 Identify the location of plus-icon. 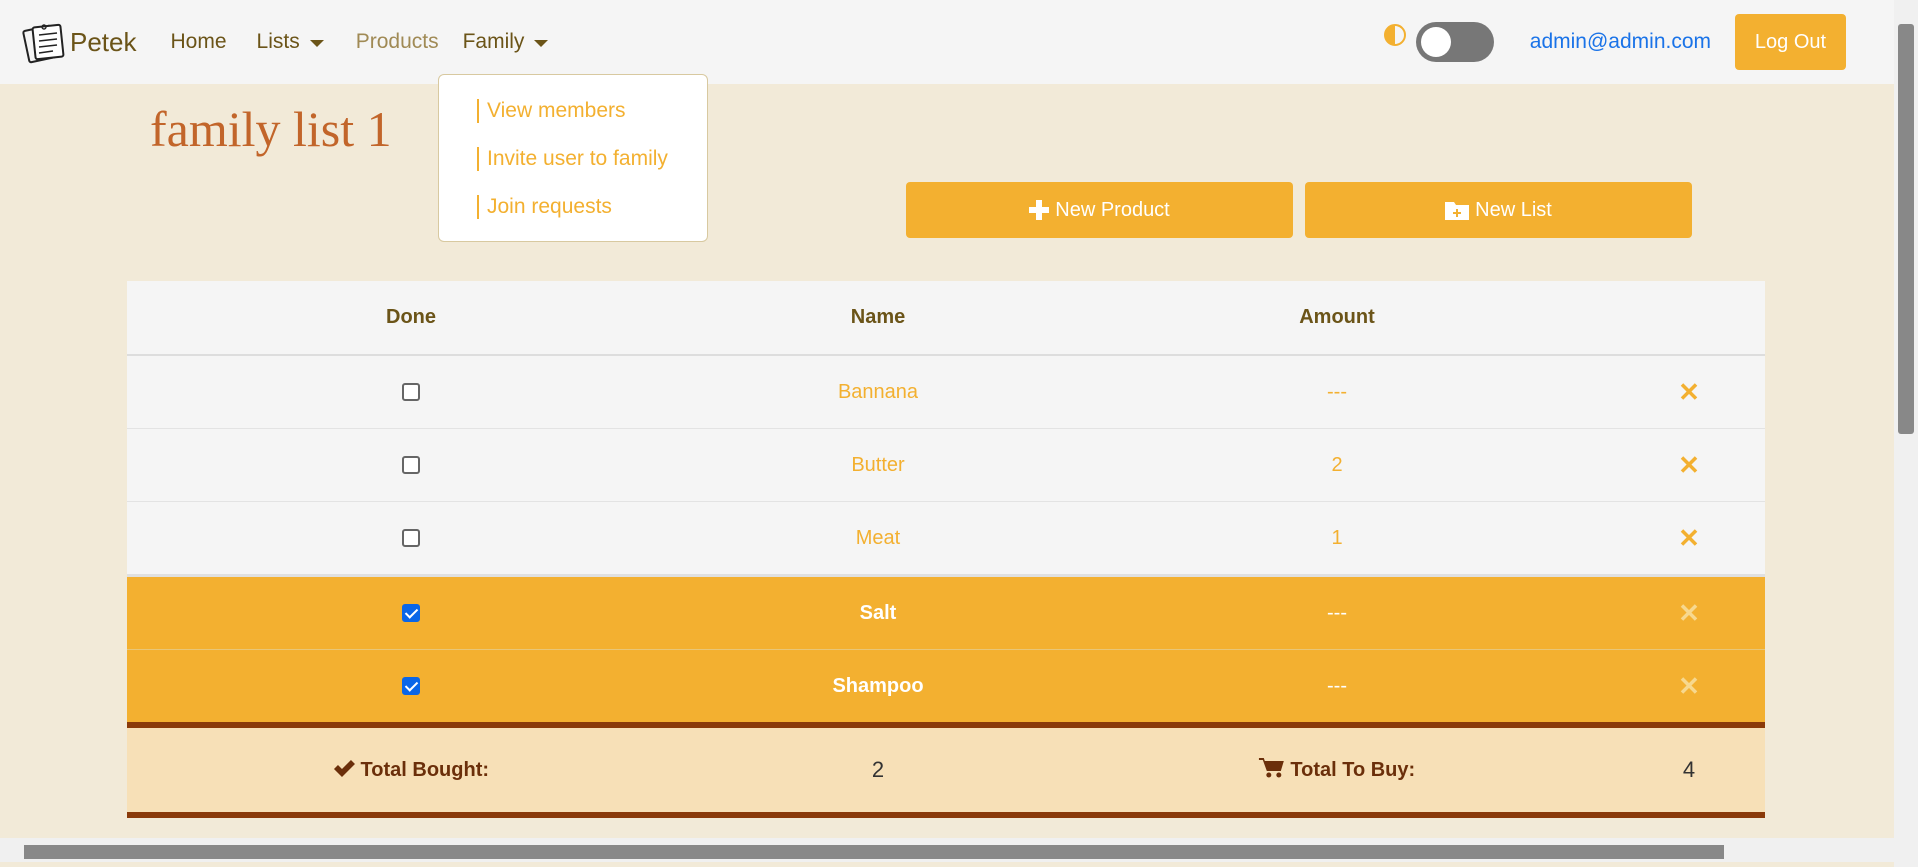
(1039, 210).